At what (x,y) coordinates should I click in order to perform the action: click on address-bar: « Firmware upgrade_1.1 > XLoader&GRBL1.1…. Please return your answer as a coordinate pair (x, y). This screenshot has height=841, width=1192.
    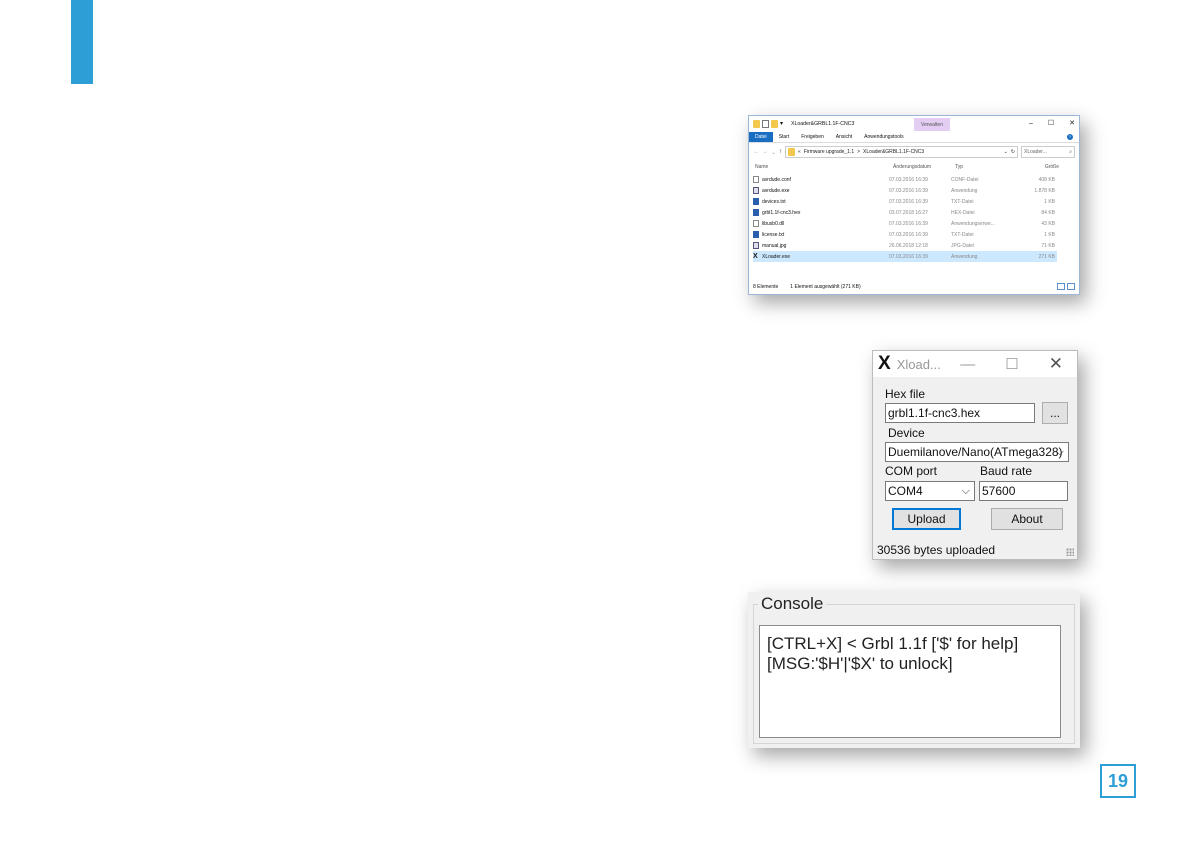
    Looking at the image, I should click on (901, 152).